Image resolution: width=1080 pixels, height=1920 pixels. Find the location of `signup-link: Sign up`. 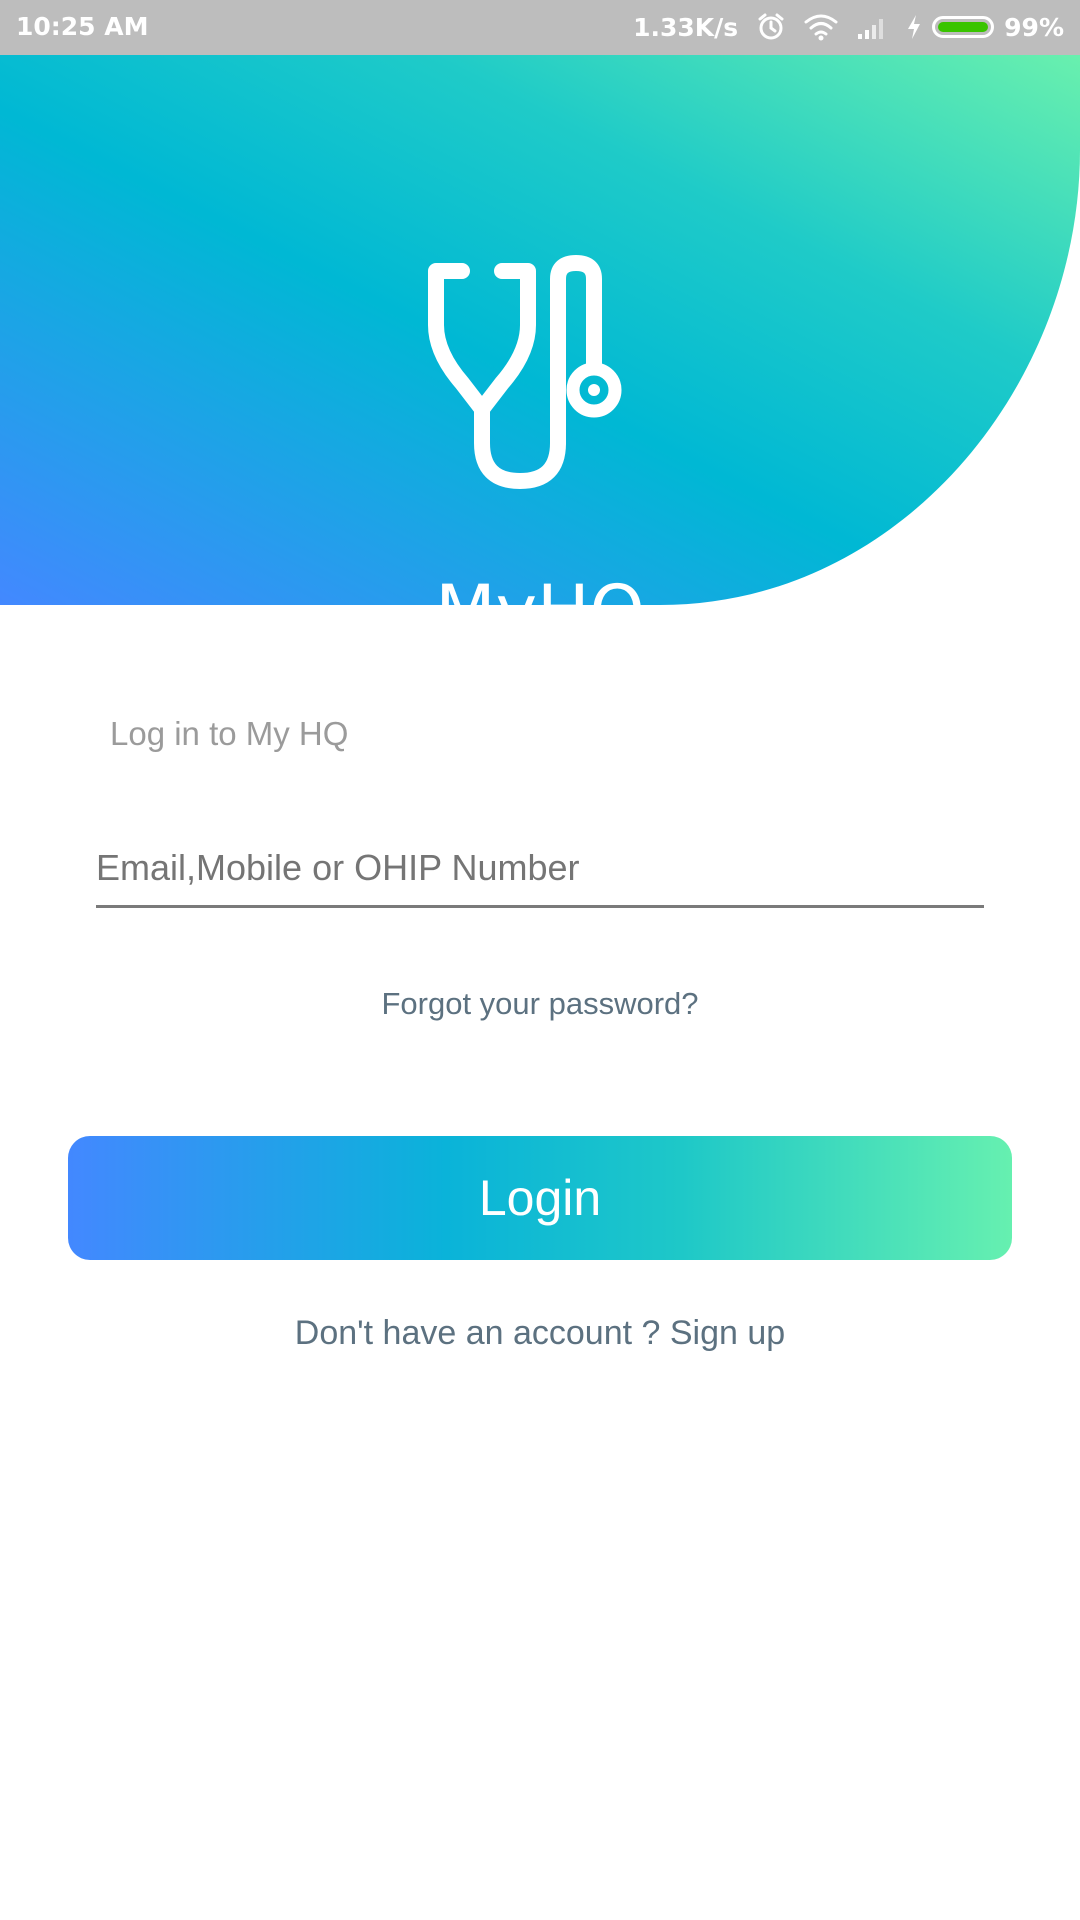

signup-link: Sign up is located at coordinates (727, 1333).